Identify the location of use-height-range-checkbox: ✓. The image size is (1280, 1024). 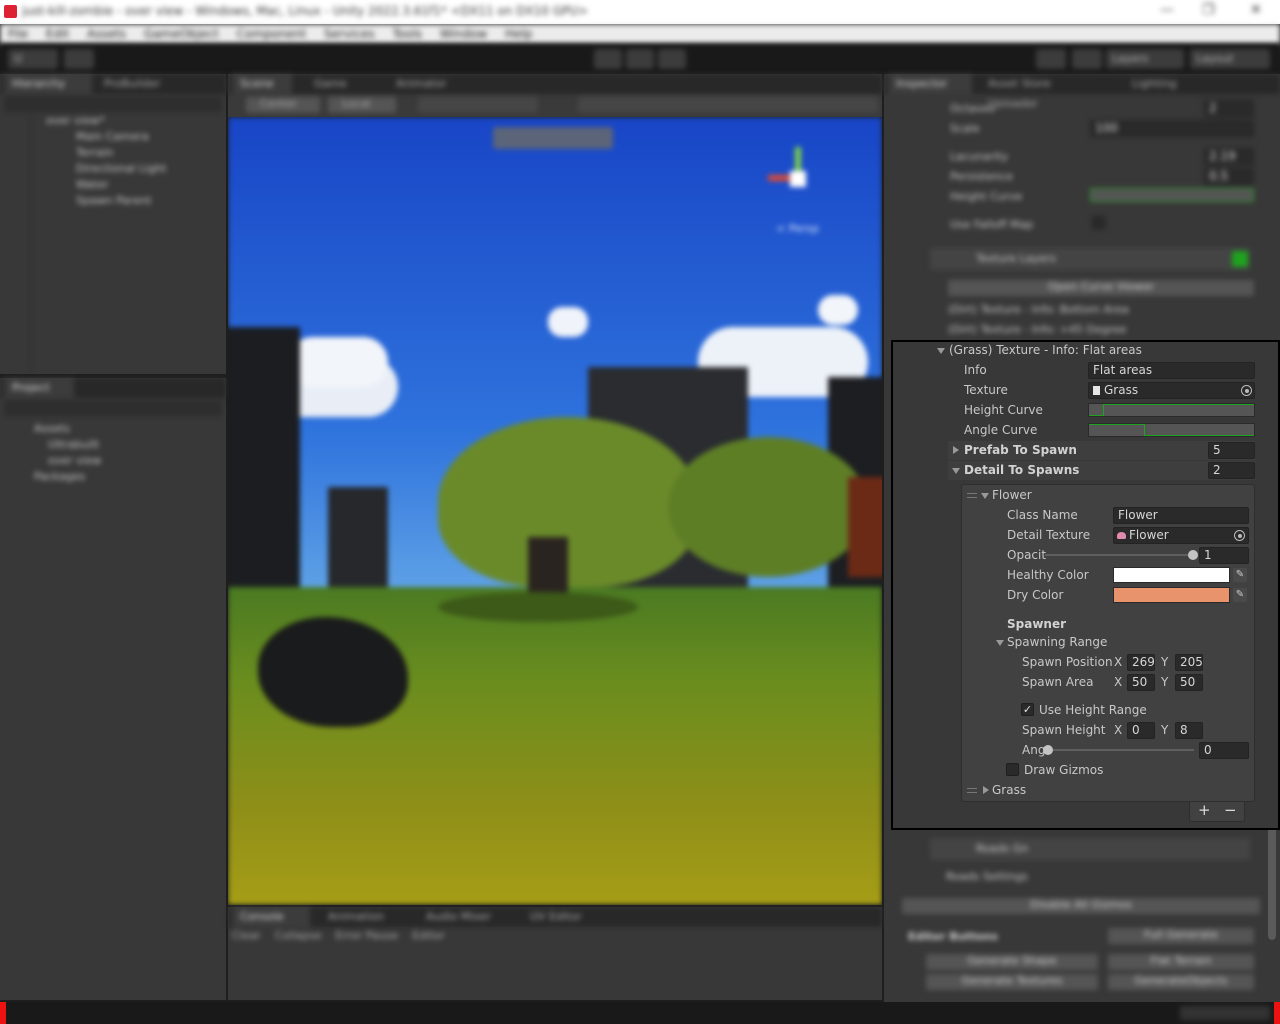
(1027, 709).